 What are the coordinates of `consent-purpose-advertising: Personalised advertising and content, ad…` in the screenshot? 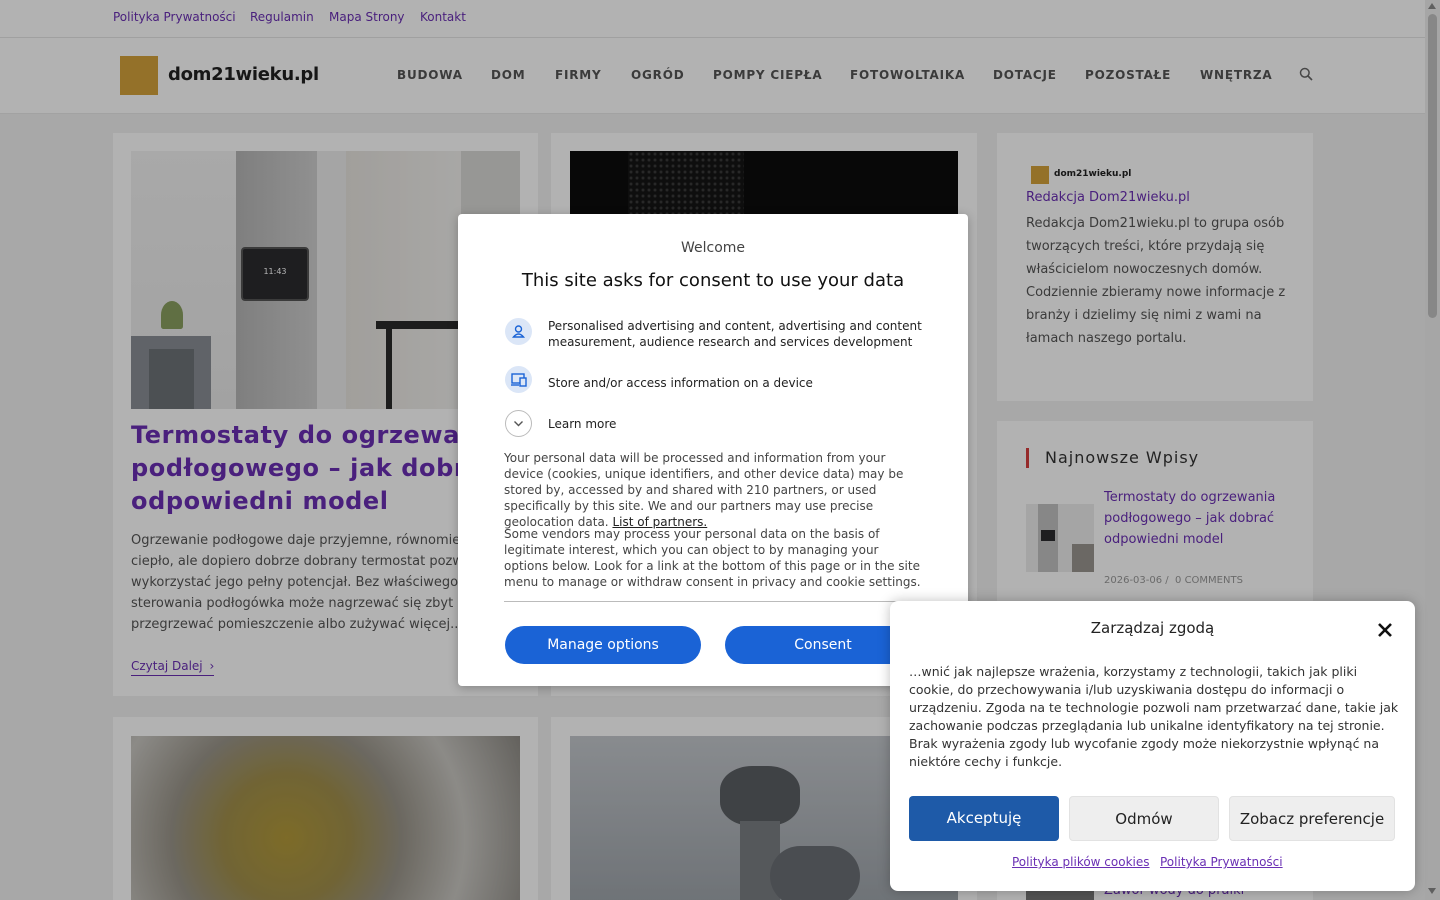 It's located at (735, 334).